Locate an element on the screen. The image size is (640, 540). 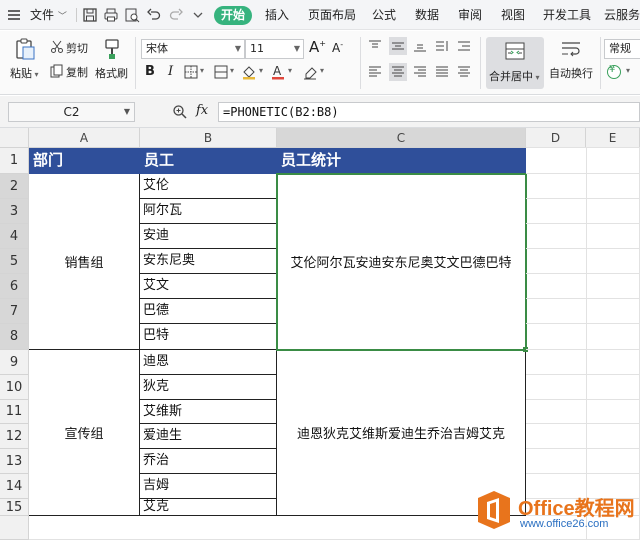
row-header-7: 7 is located at coordinates (14, 311).